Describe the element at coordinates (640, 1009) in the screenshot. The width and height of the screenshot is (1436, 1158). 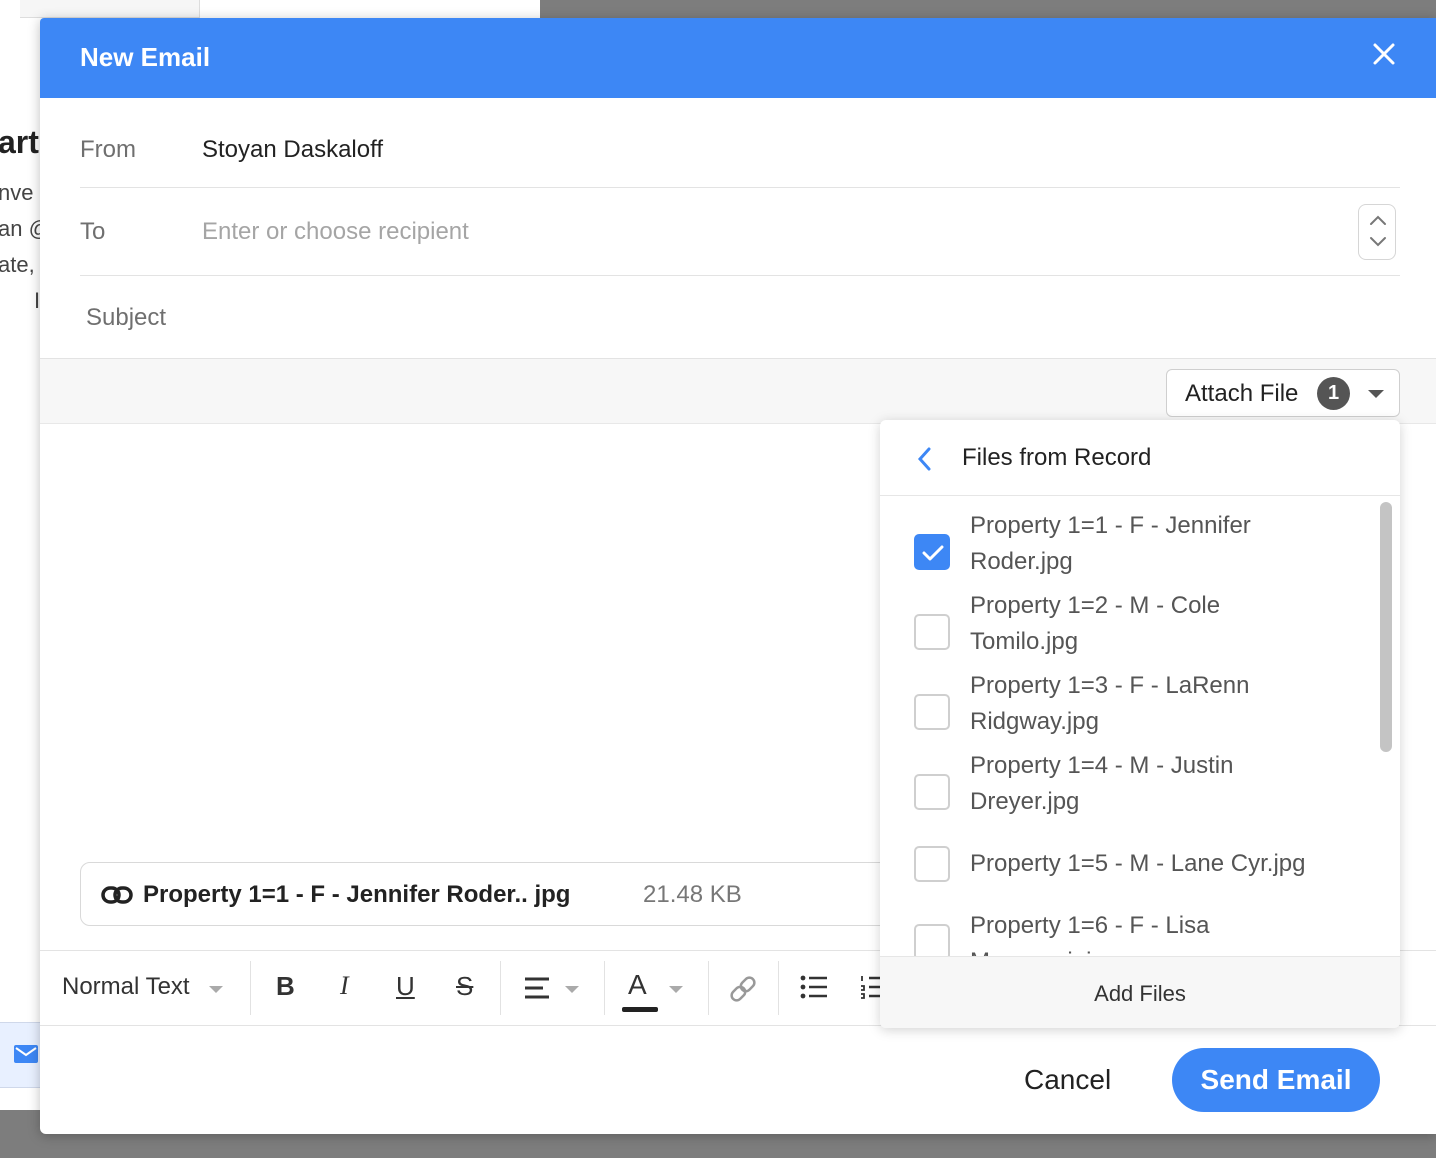
I see `font-color-swatch` at that location.